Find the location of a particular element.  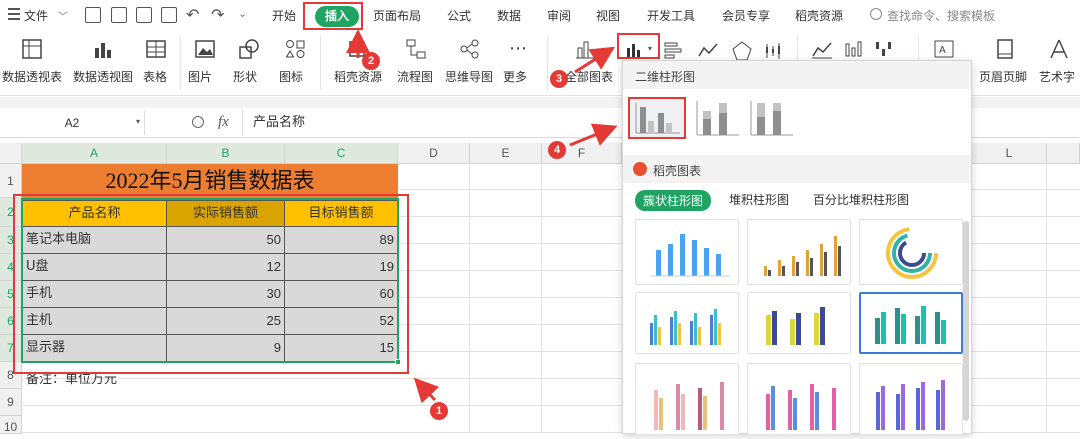

win-loss-icon is located at coordinates (884, 49).